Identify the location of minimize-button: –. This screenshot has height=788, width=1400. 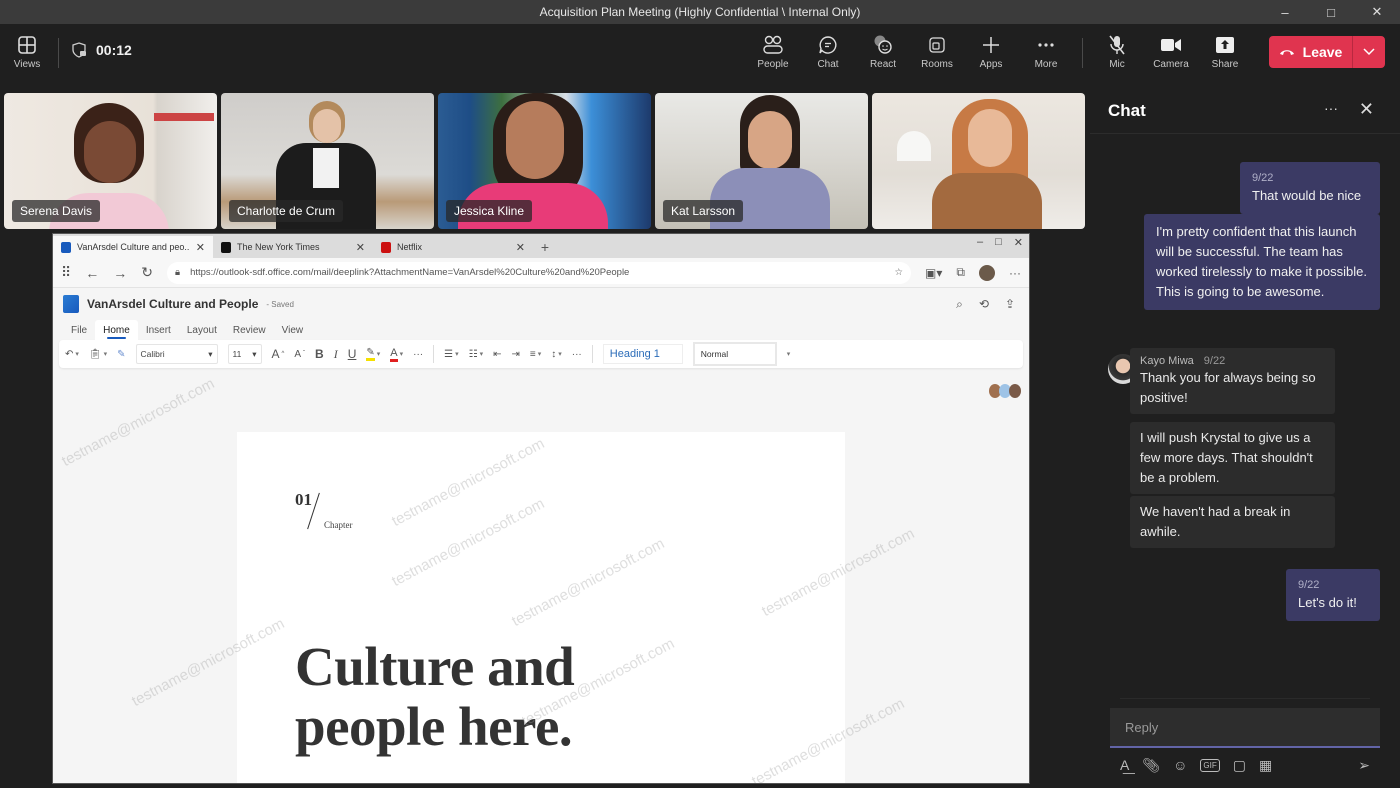
(1285, 12).